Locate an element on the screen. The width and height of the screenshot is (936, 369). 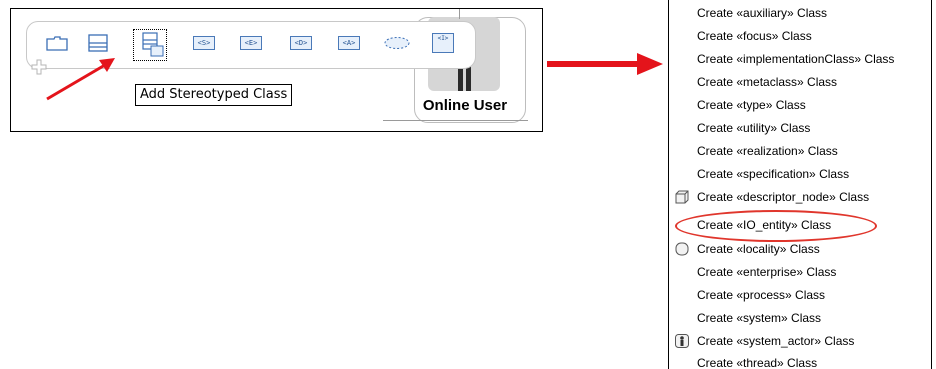
io-entity-highlight-circle is located at coordinates (776, 226).